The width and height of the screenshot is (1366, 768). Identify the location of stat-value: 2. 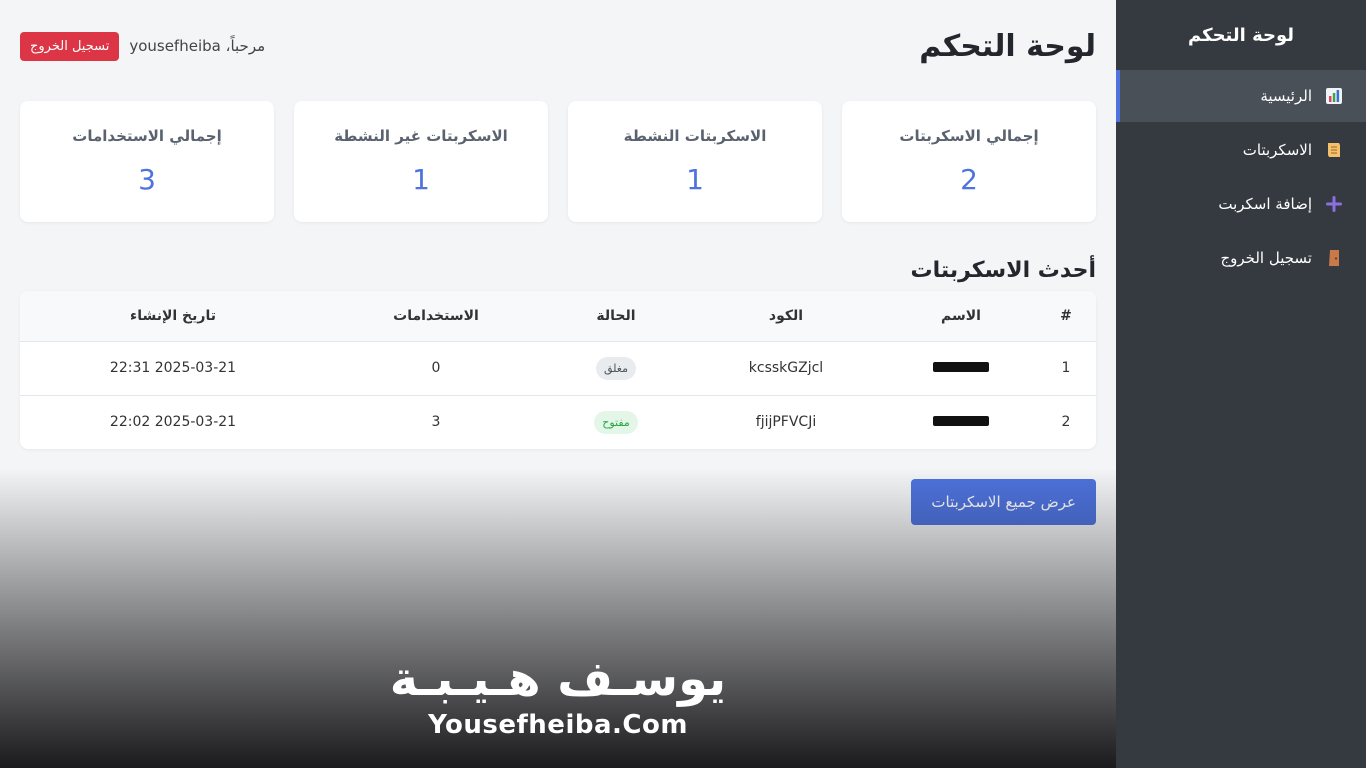
(969, 179).